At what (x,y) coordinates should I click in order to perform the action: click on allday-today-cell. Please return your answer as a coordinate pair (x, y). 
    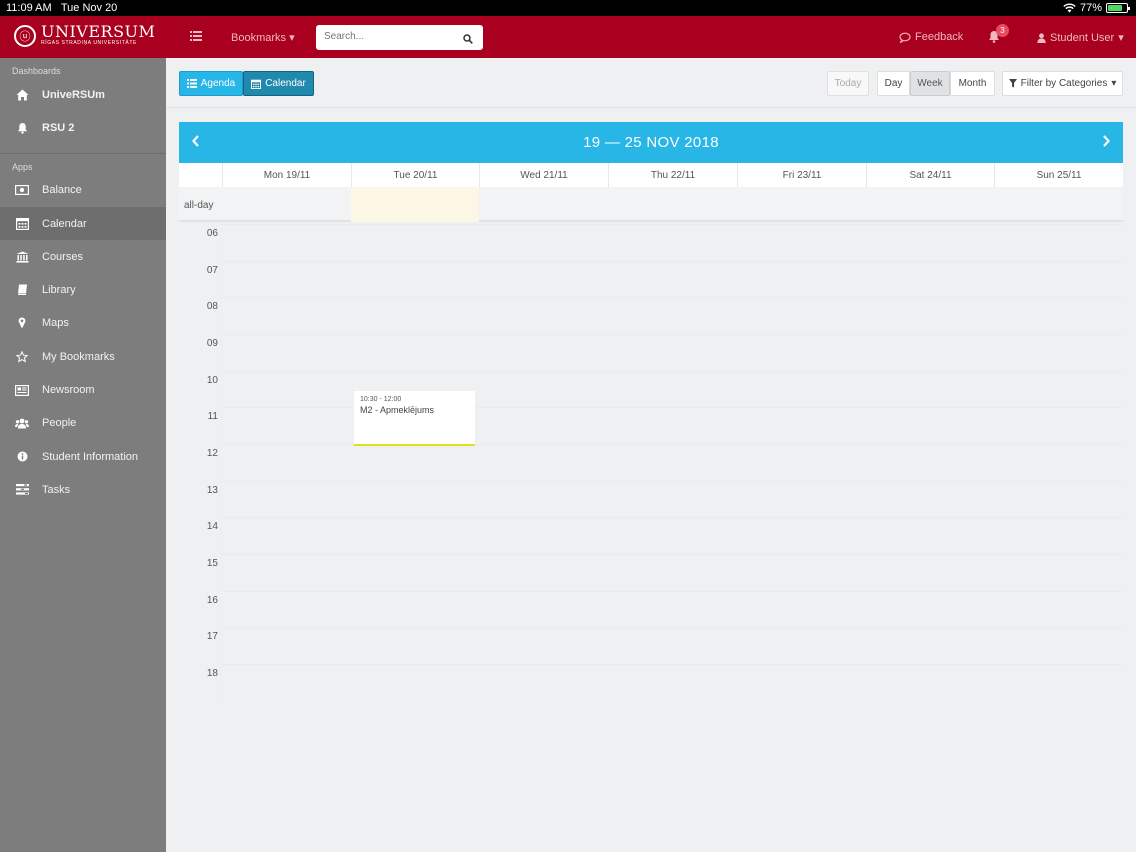
    Looking at the image, I should click on (415, 204).